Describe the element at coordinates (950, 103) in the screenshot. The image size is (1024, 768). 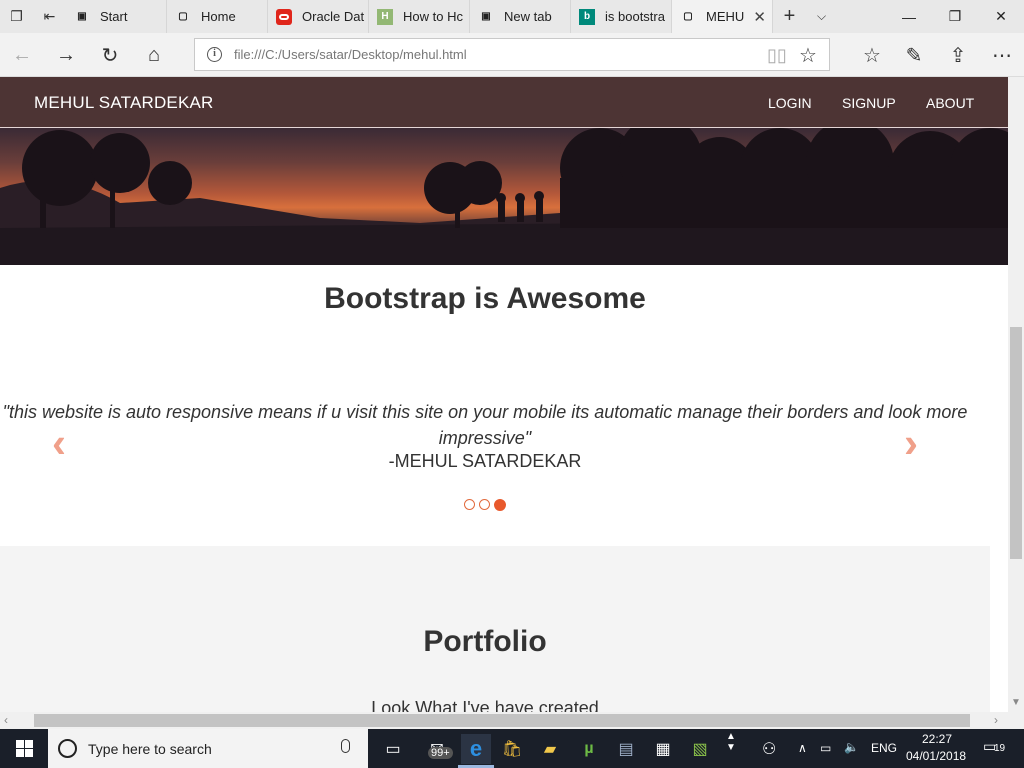
I see `nav-about-link: ABOUT` at that location.